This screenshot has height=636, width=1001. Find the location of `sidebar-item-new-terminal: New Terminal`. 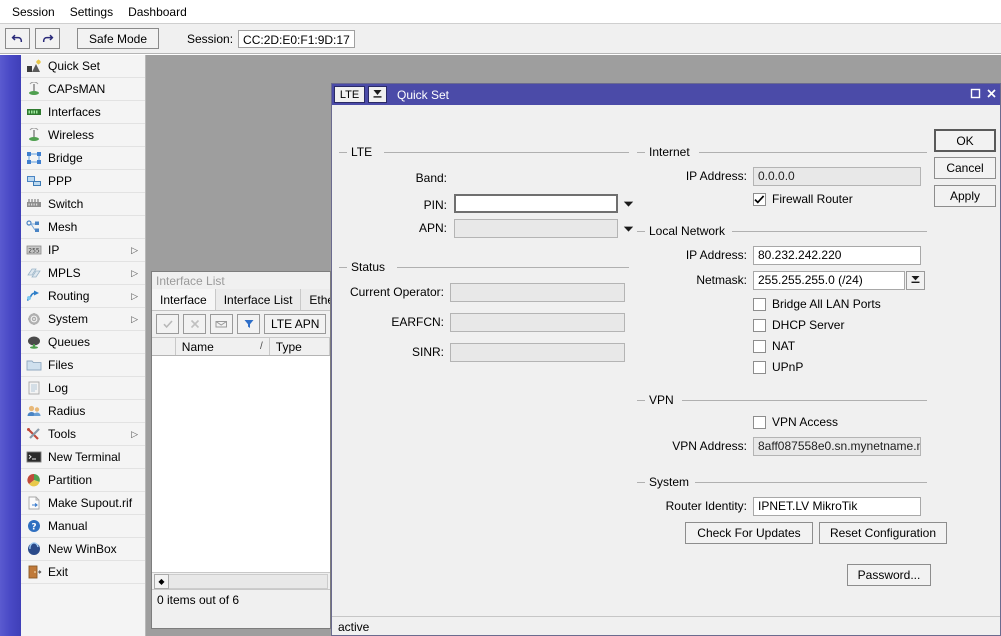

sidebar-item-new-terminal: New Terminal is located at coordinates (83, 457).